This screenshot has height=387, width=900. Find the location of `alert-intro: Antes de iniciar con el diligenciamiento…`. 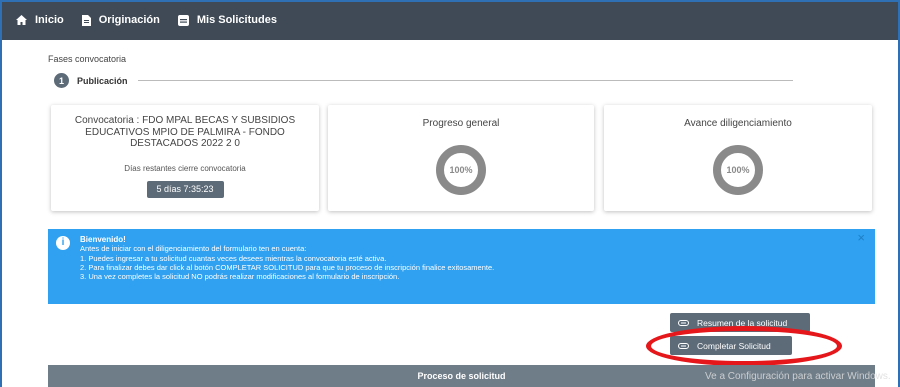

alert-intro: Antes de iniciar con el diligenciamiento… is located at coordinates (193, 249).